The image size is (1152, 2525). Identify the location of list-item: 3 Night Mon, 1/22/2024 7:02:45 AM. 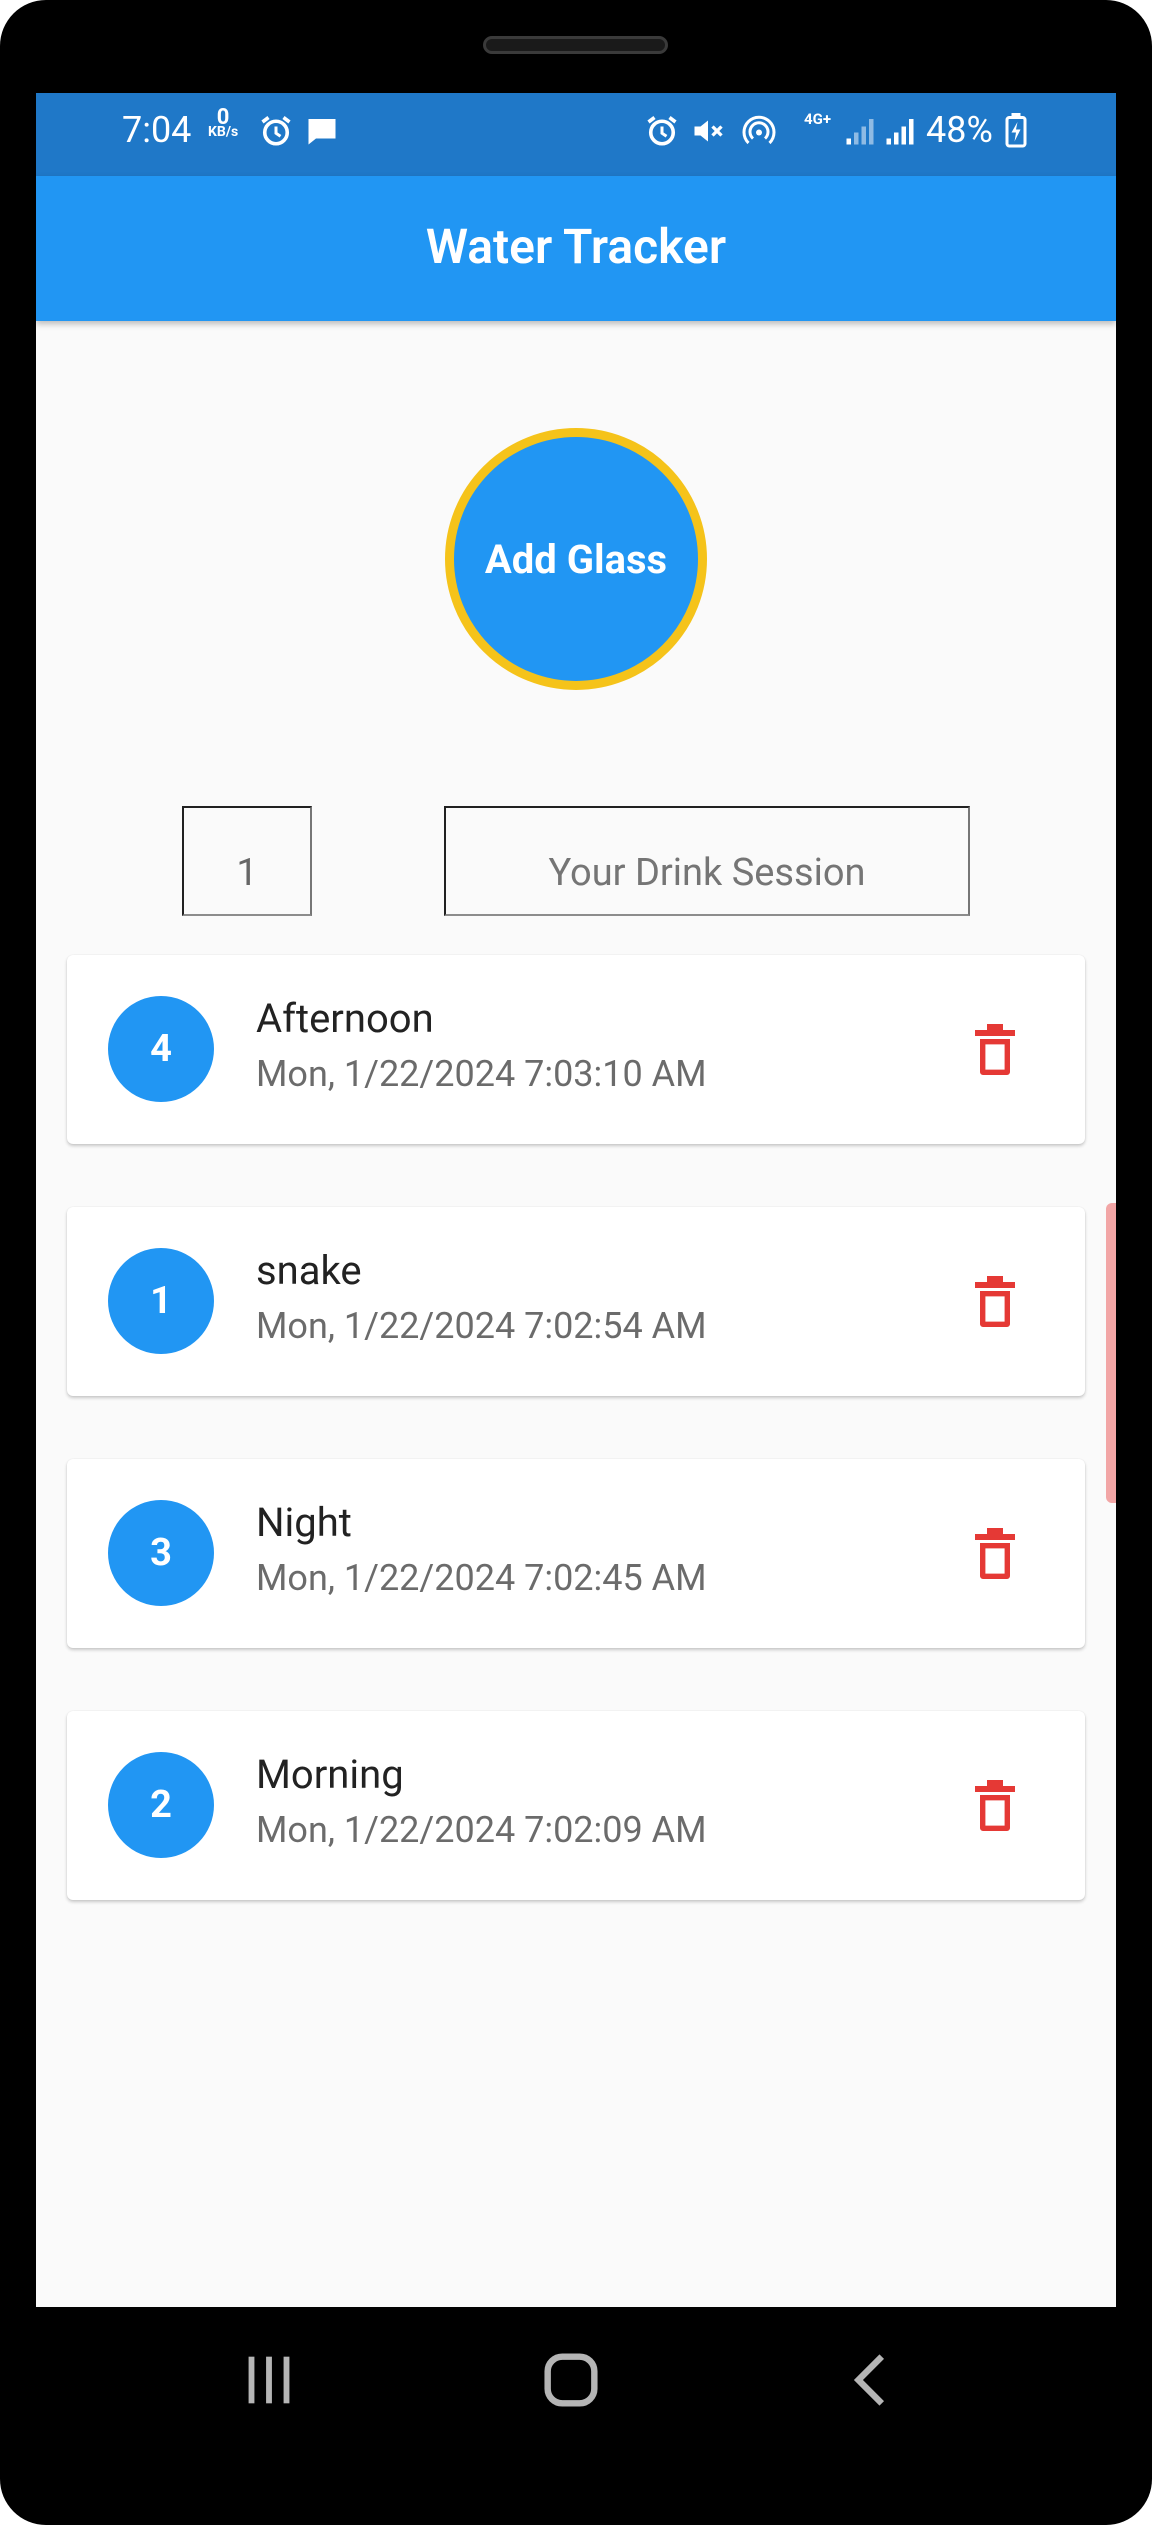
(576, 1553).